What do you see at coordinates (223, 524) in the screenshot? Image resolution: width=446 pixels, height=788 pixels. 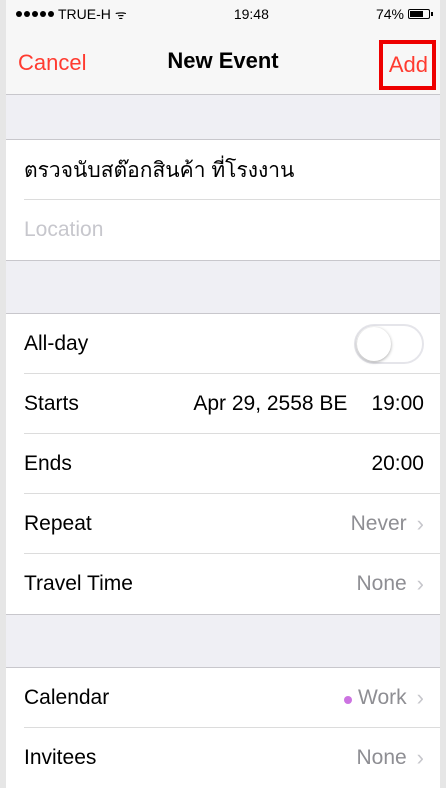 I see `repeat-row: Repeat Never ›` at bounding box center [223, 524].